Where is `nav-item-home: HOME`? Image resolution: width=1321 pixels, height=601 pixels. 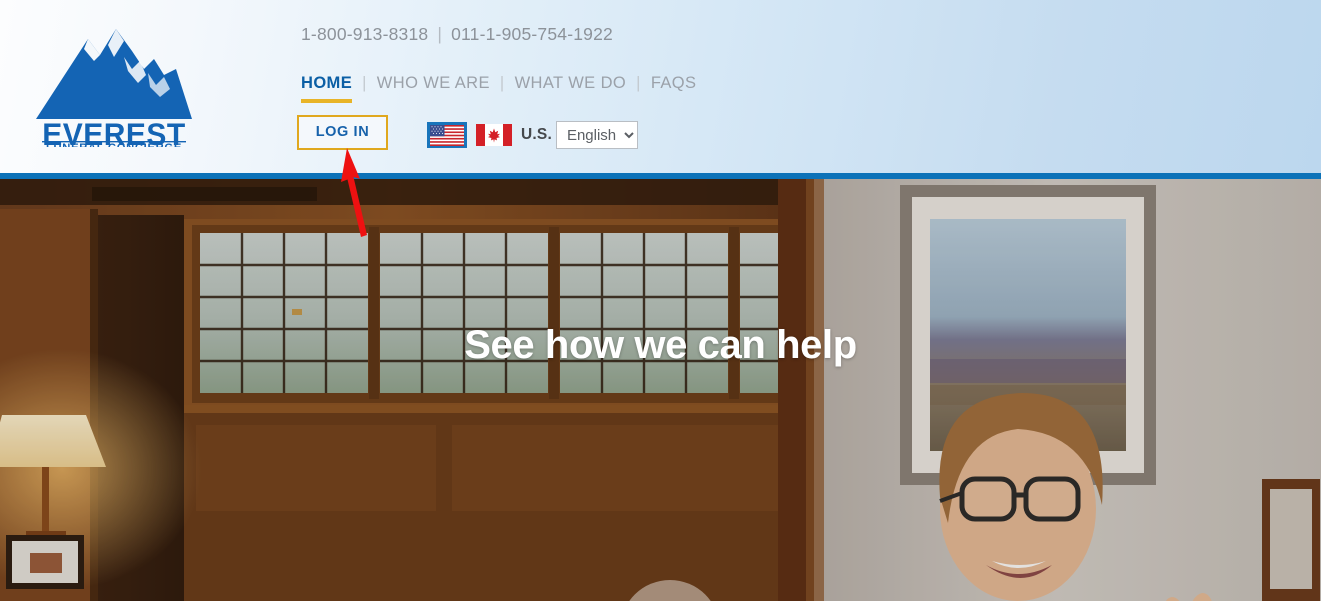
nav-item-home: HOME is located at coordinates (327, 88).